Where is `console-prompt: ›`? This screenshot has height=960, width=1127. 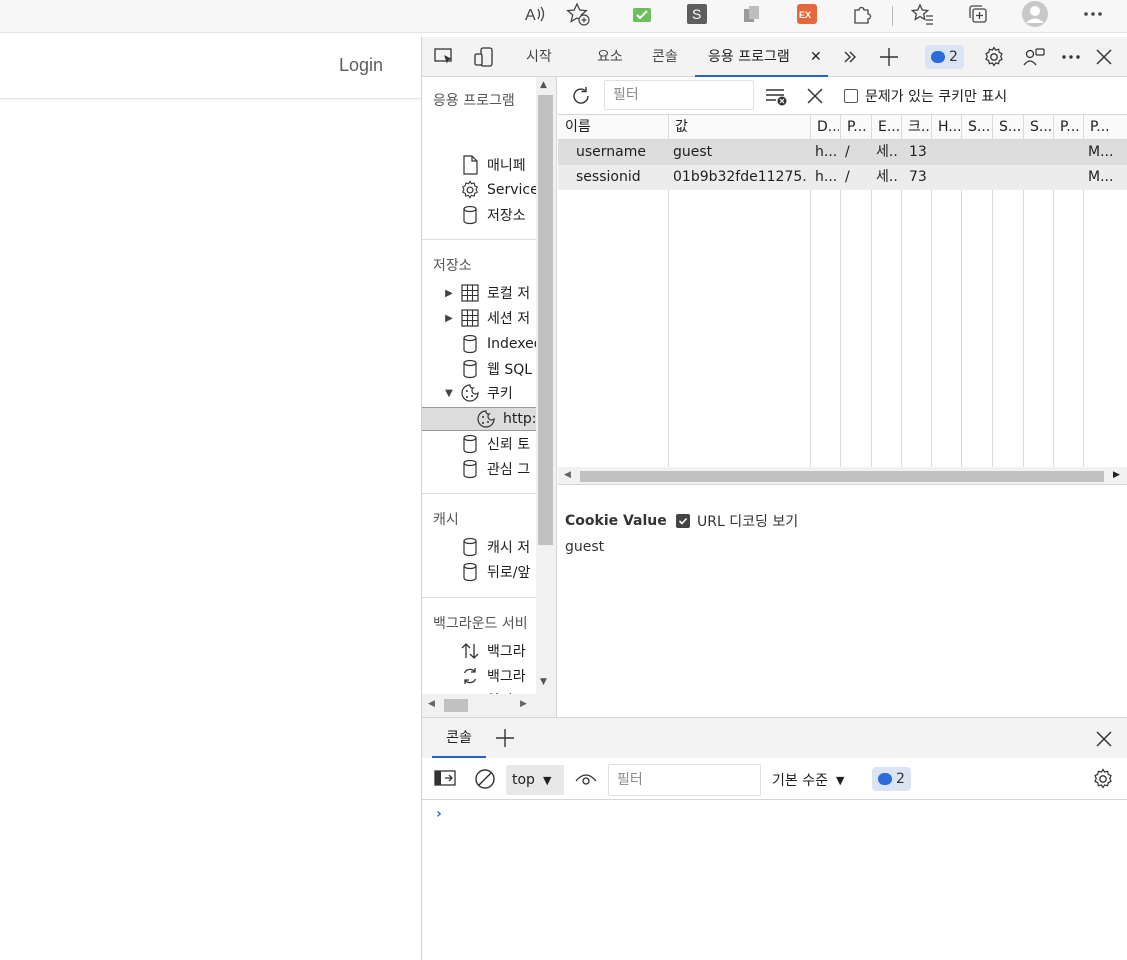 console-prompt: › is located at coordinates (439, 814).